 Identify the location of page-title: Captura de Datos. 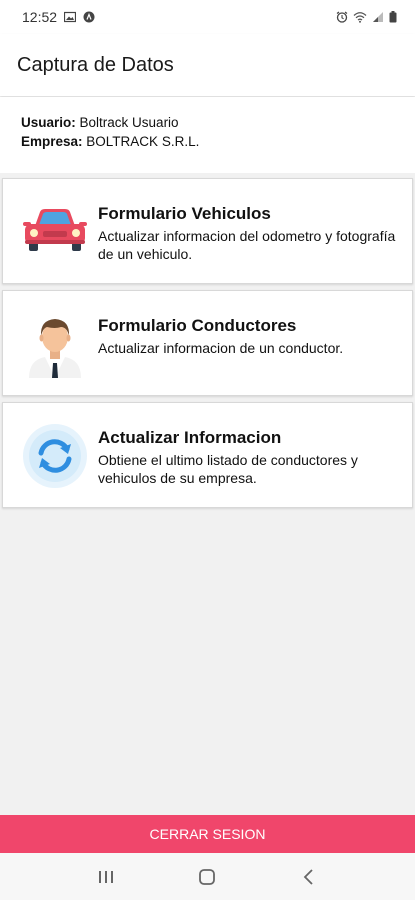
(95, 64).